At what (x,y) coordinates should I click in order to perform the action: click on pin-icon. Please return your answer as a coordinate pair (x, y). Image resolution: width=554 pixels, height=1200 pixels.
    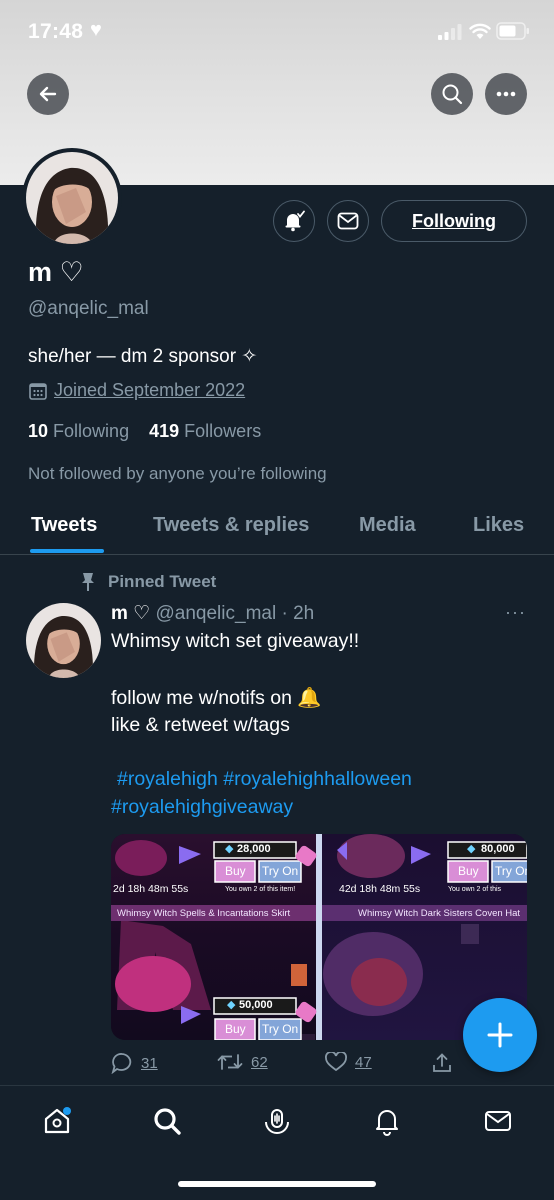
    Looking at the image, I should click on (88, 582).